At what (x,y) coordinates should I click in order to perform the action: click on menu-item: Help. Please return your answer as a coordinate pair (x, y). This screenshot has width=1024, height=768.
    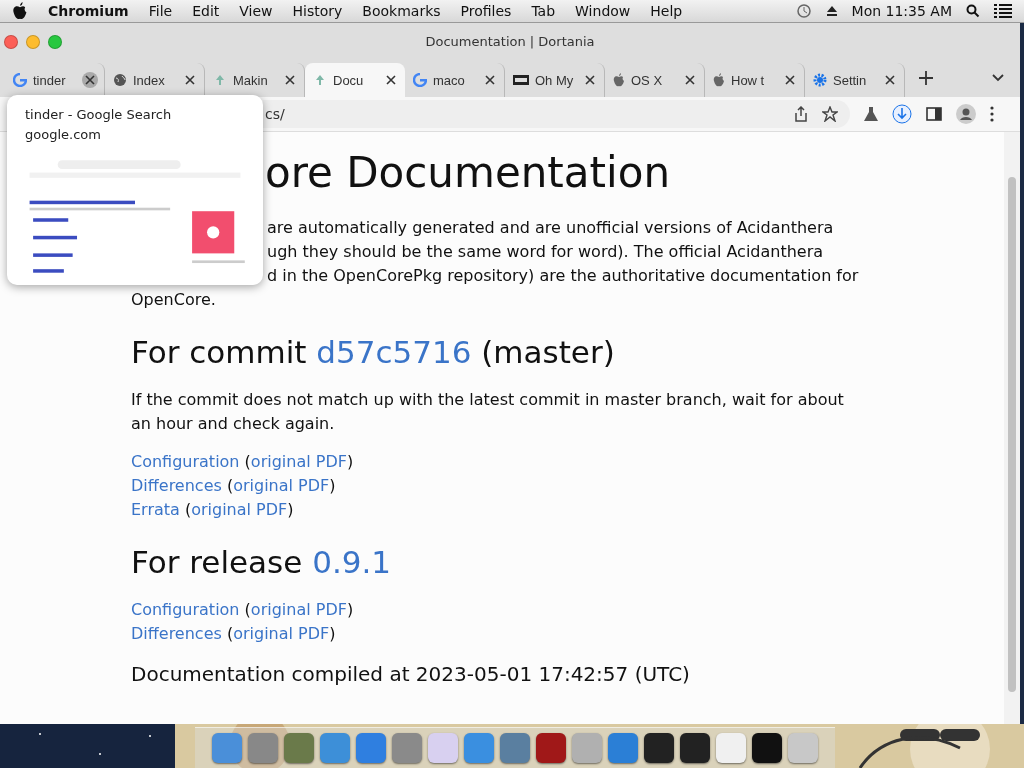
    Looking at the image, I should click on (666, 11).